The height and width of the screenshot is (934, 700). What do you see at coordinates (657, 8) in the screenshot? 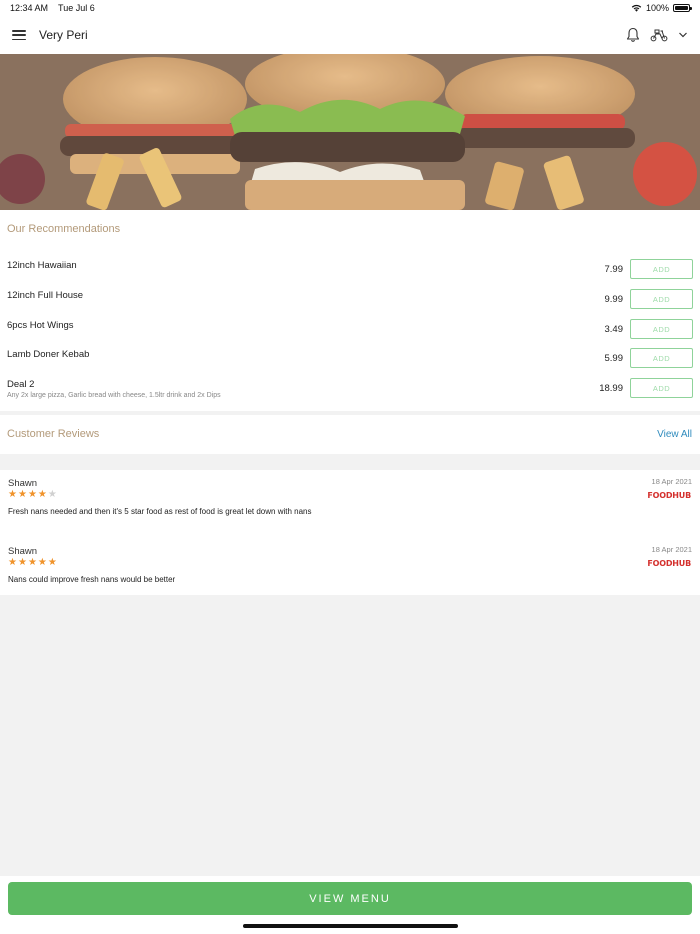
I see `battery-percent: 100%` at bounding box center [657, 8].